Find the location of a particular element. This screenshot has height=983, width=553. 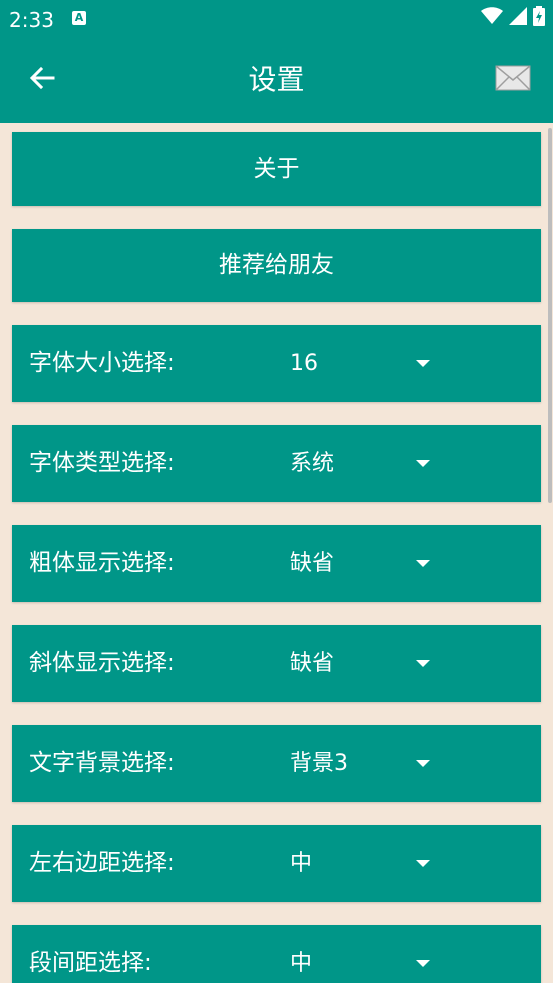

bold-select: 粗体显示选择: 缺省 is located at coordinates (276, 563).